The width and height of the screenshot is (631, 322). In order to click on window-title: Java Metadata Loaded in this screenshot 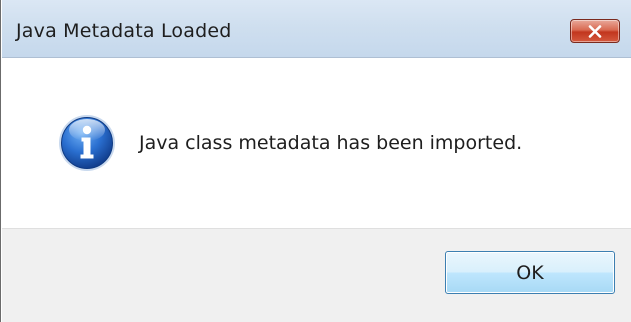, I will do `click(124, 31)`.